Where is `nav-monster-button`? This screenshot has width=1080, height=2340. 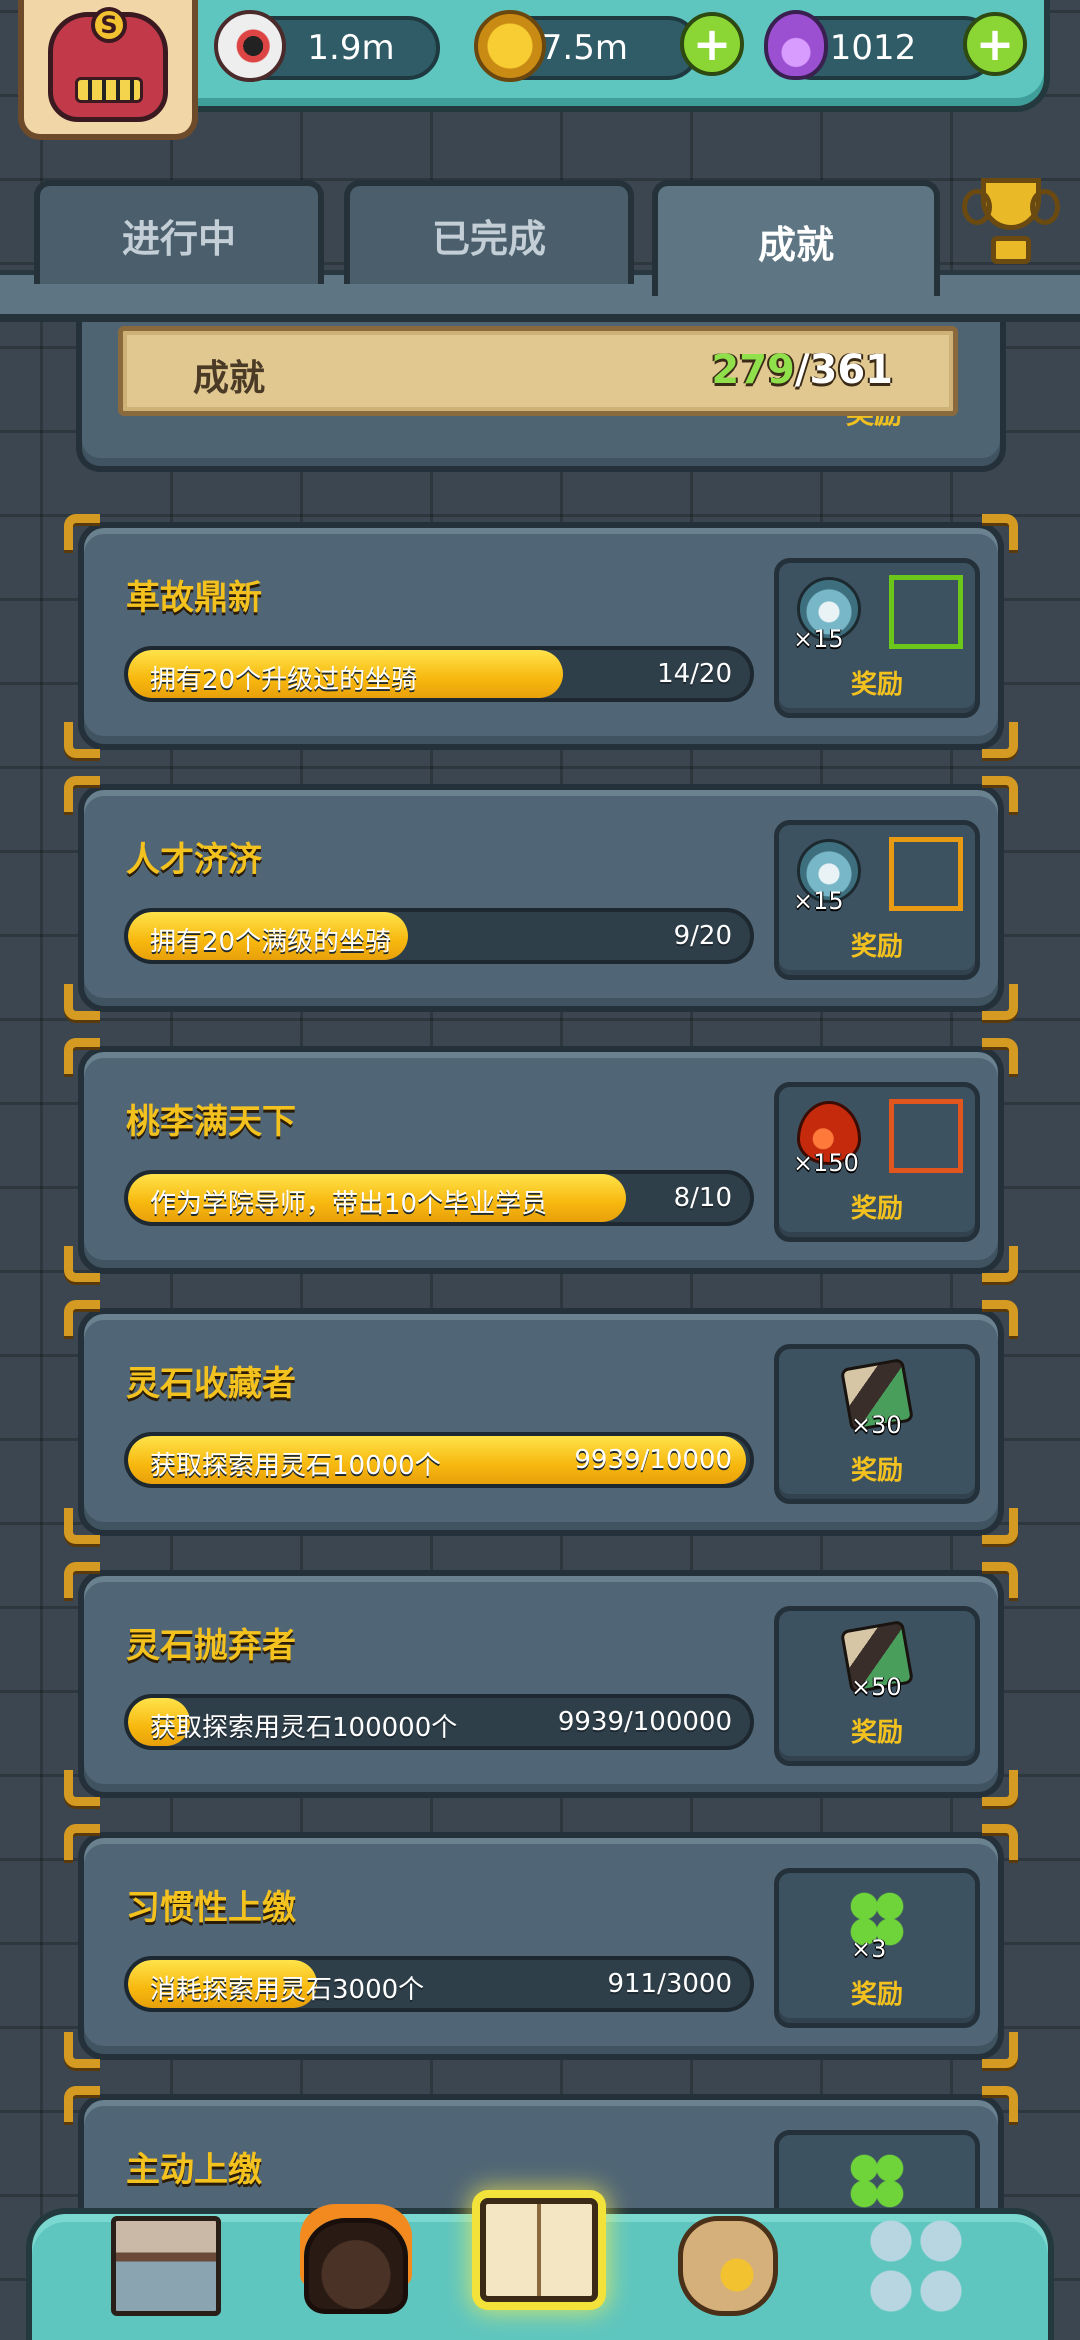
nav-monster-button is located at coordinates (356, 2266).